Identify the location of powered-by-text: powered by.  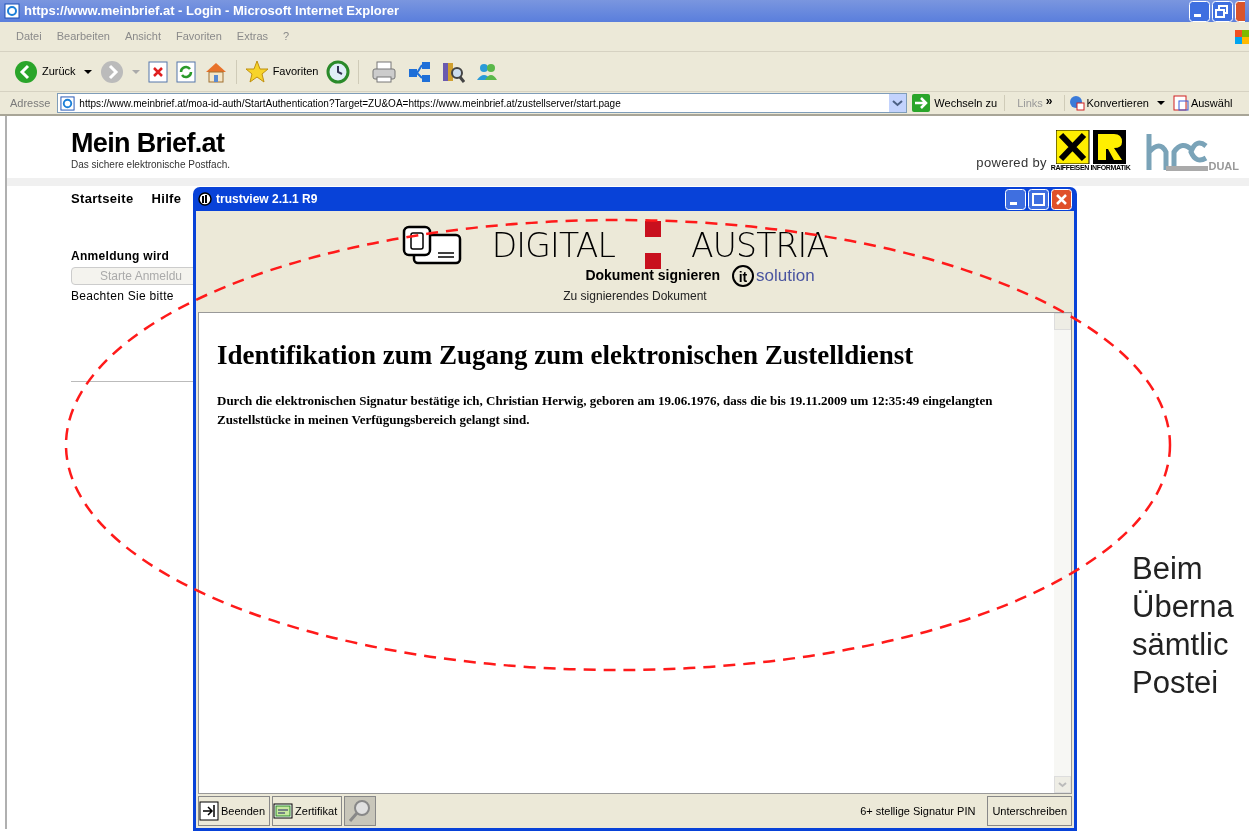
(1011, 162).